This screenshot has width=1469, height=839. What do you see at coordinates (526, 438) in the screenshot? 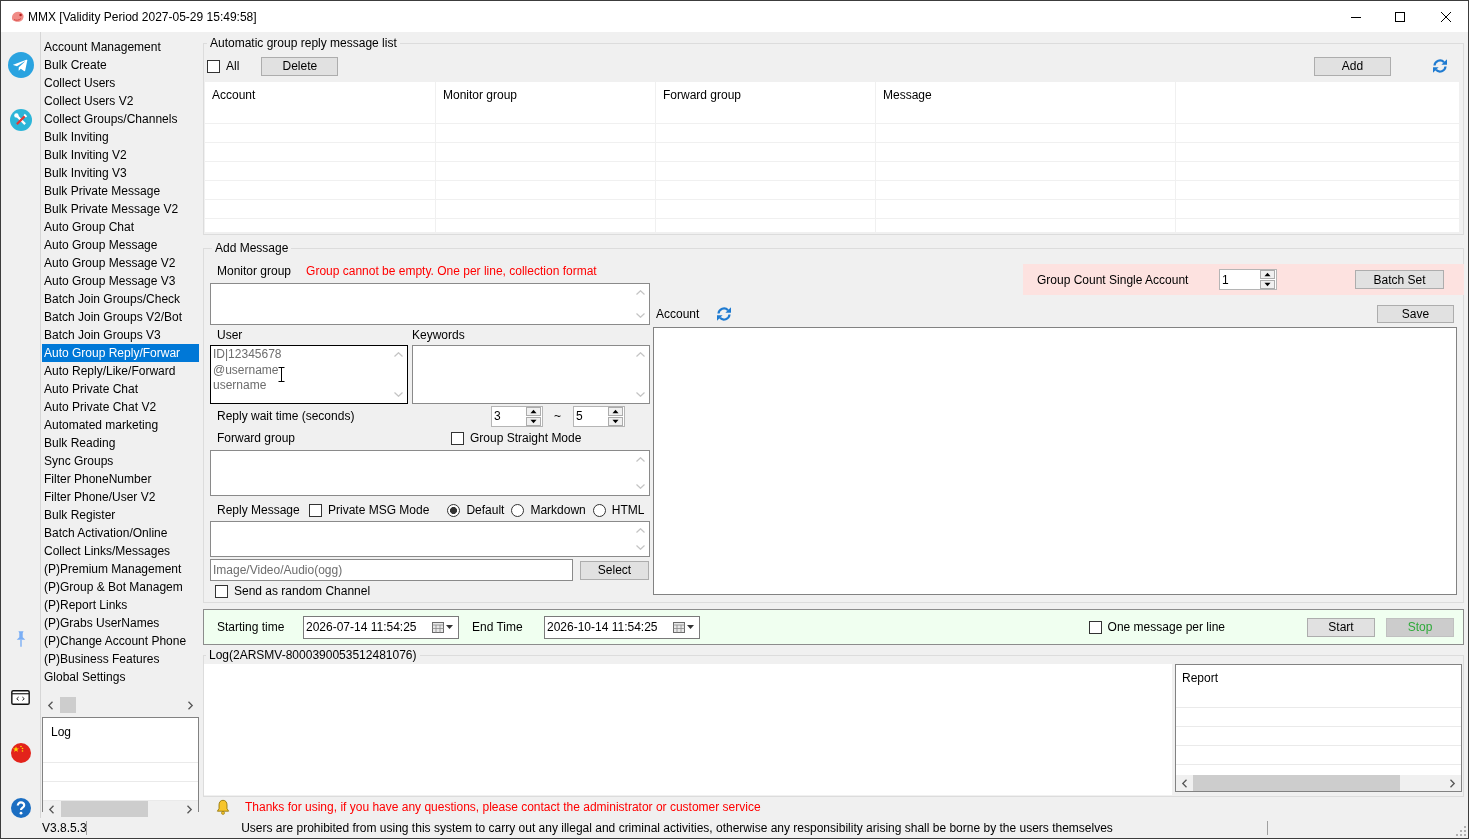
I see `checkbox-label: Group Straight Mode` at bounding box center [526, 438].